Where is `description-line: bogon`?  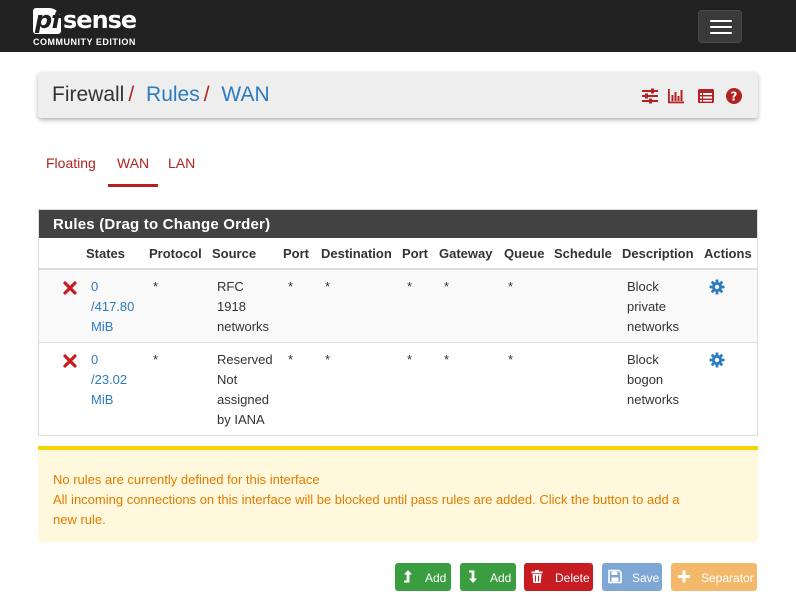
description-line: bogon is located at coordinates (645, 379).